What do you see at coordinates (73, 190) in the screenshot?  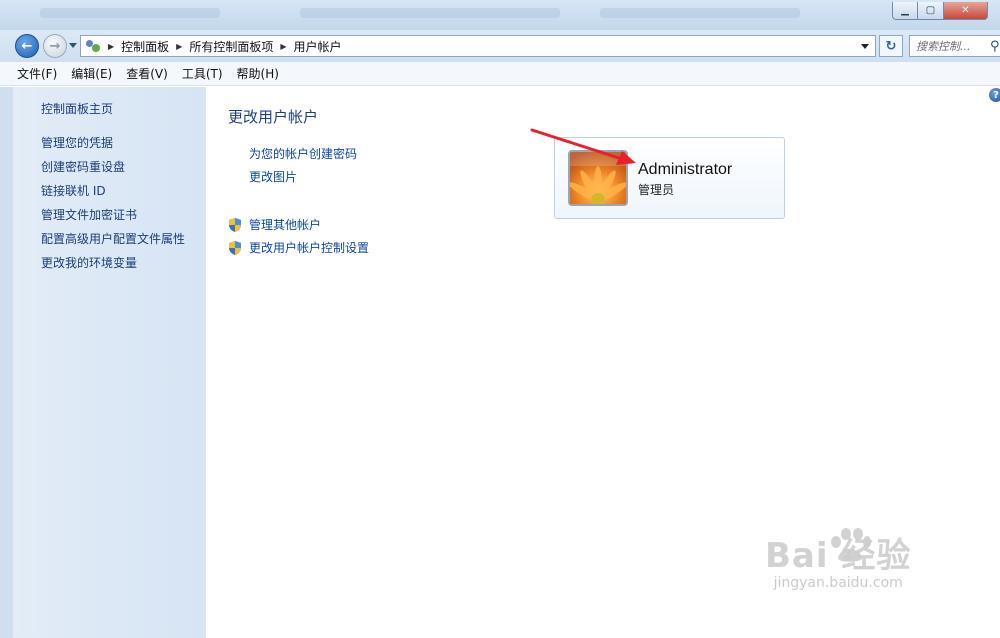 I see `sidebar-item-link-online-id: 链接联机 ID` at bounding box center [73, 190].